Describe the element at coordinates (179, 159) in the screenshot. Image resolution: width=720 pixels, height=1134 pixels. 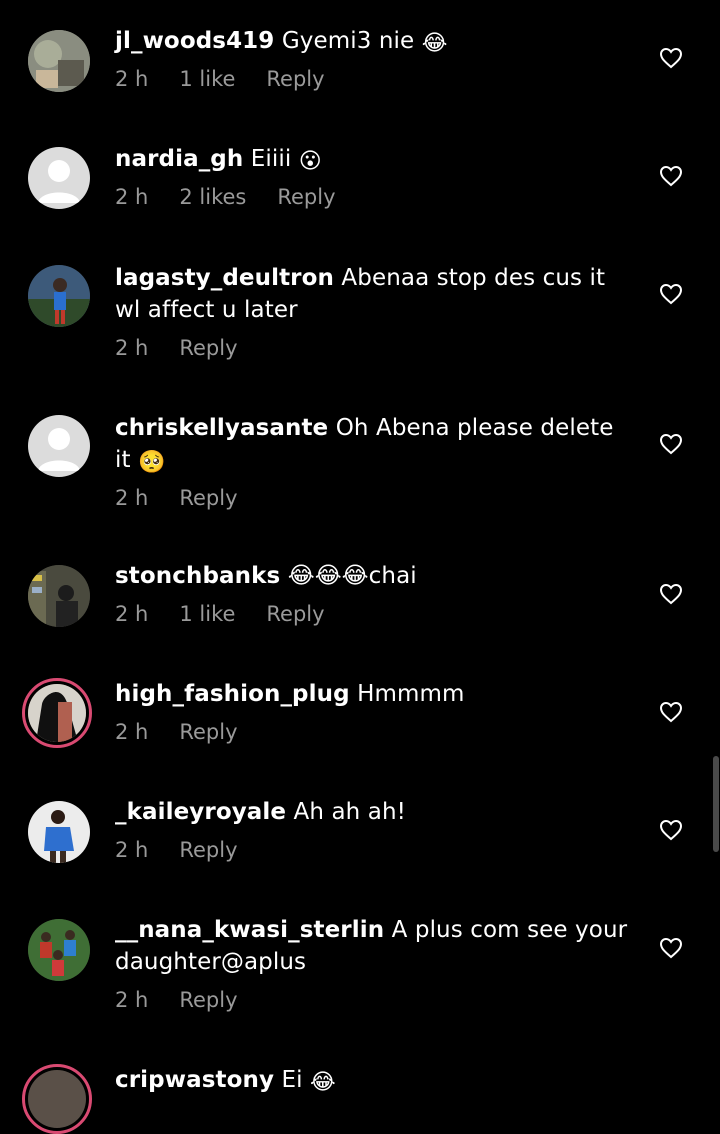
I see `comment-username: nardia_gh` at that location.